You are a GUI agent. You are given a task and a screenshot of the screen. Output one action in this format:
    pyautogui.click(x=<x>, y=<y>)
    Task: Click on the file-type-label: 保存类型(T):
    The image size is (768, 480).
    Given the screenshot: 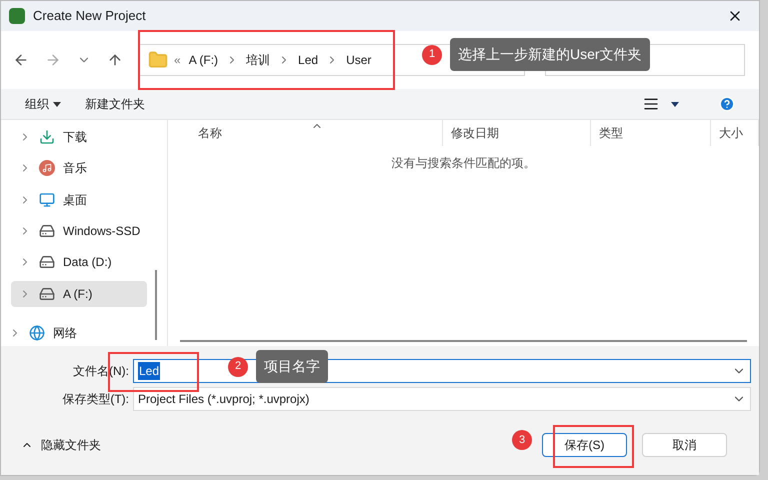 What is the action you would take?
    pyautogui.click(x=95, y=399)
    